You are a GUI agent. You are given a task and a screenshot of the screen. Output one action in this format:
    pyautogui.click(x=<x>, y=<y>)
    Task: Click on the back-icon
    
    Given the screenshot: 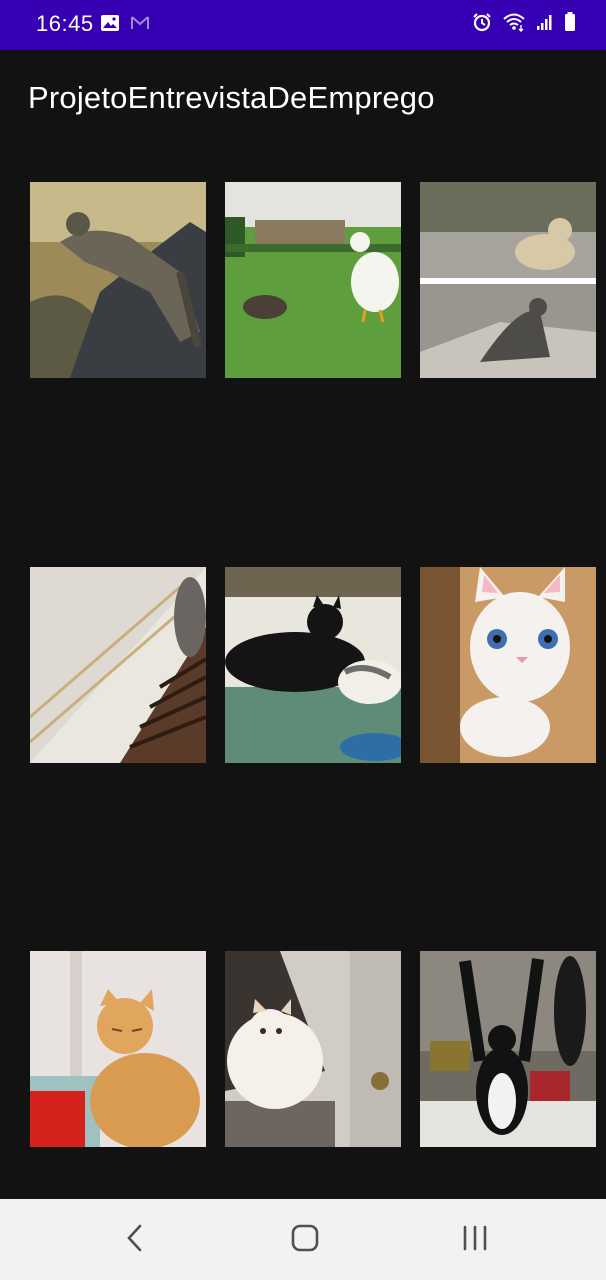 What is the action you would take?
    pyautogui.click(x=135, y=1240)
    